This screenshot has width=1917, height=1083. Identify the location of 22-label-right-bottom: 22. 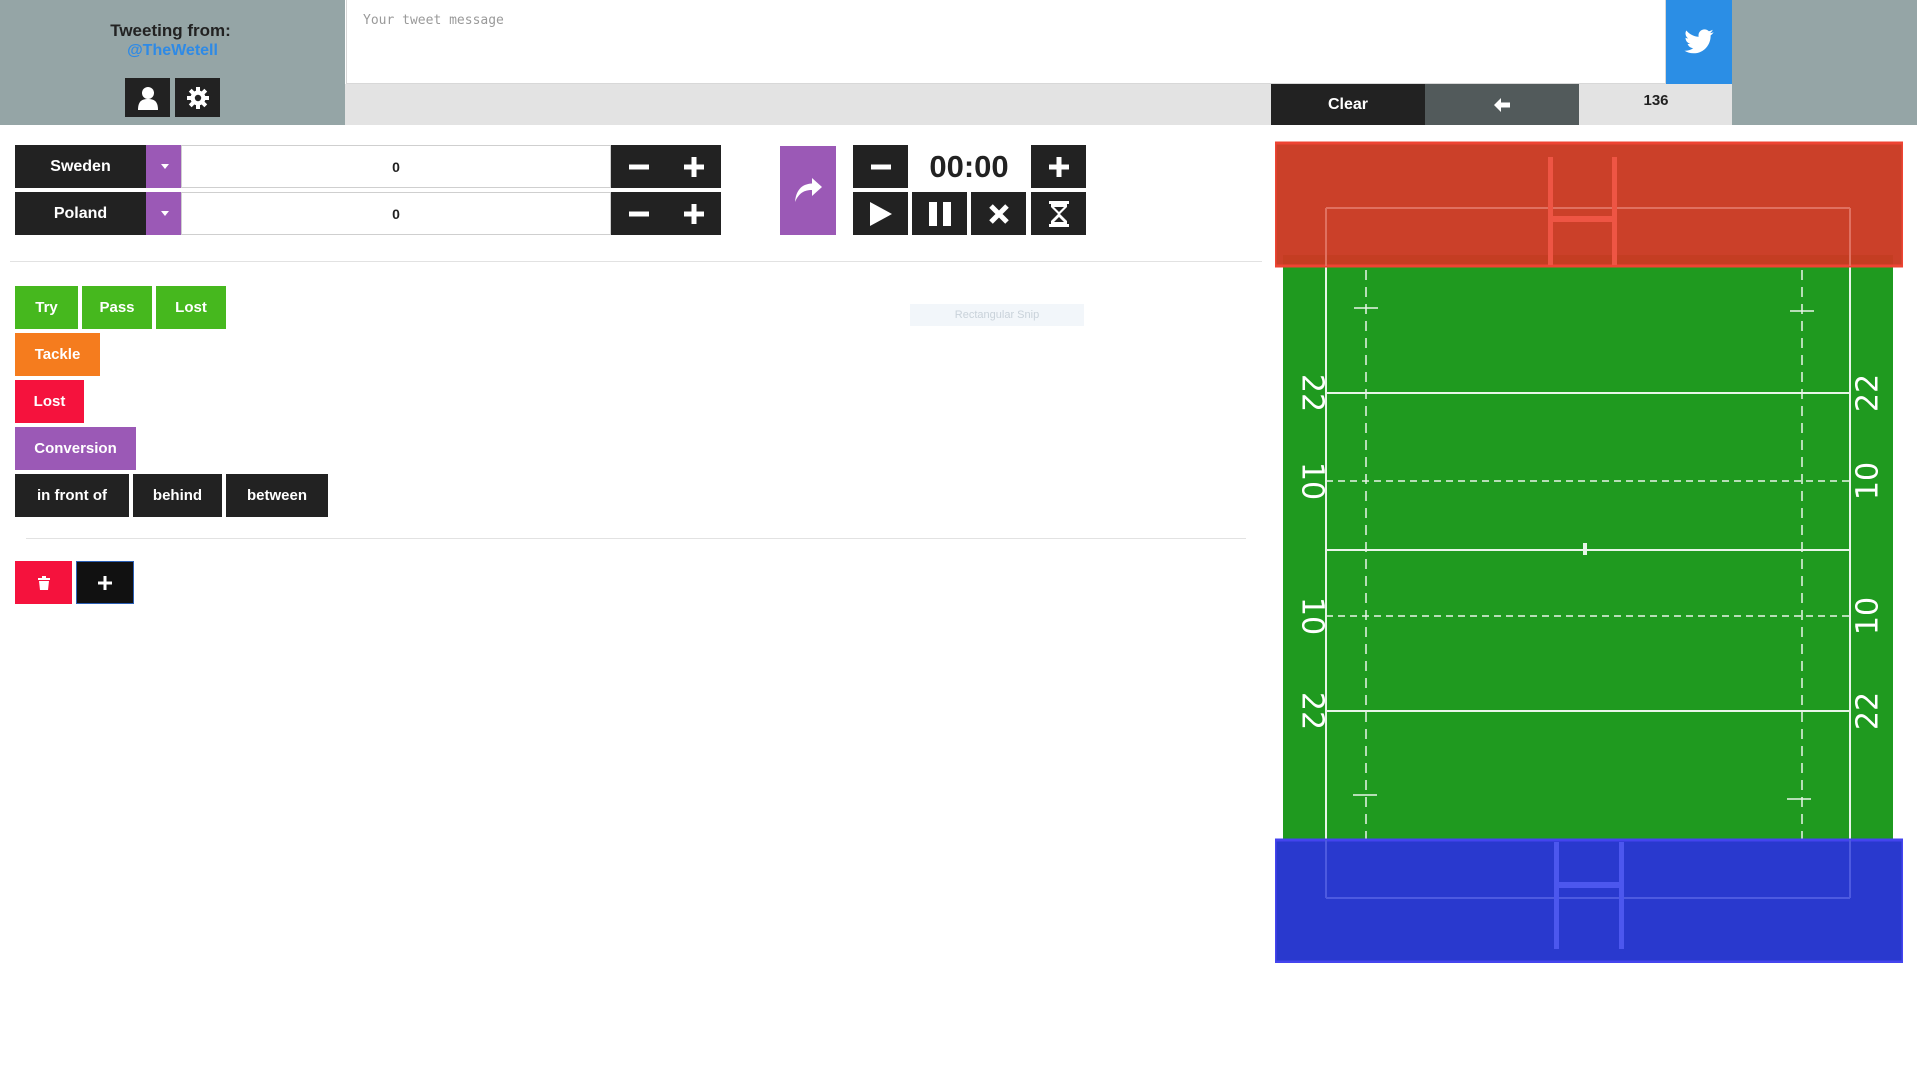
(1868, 711).